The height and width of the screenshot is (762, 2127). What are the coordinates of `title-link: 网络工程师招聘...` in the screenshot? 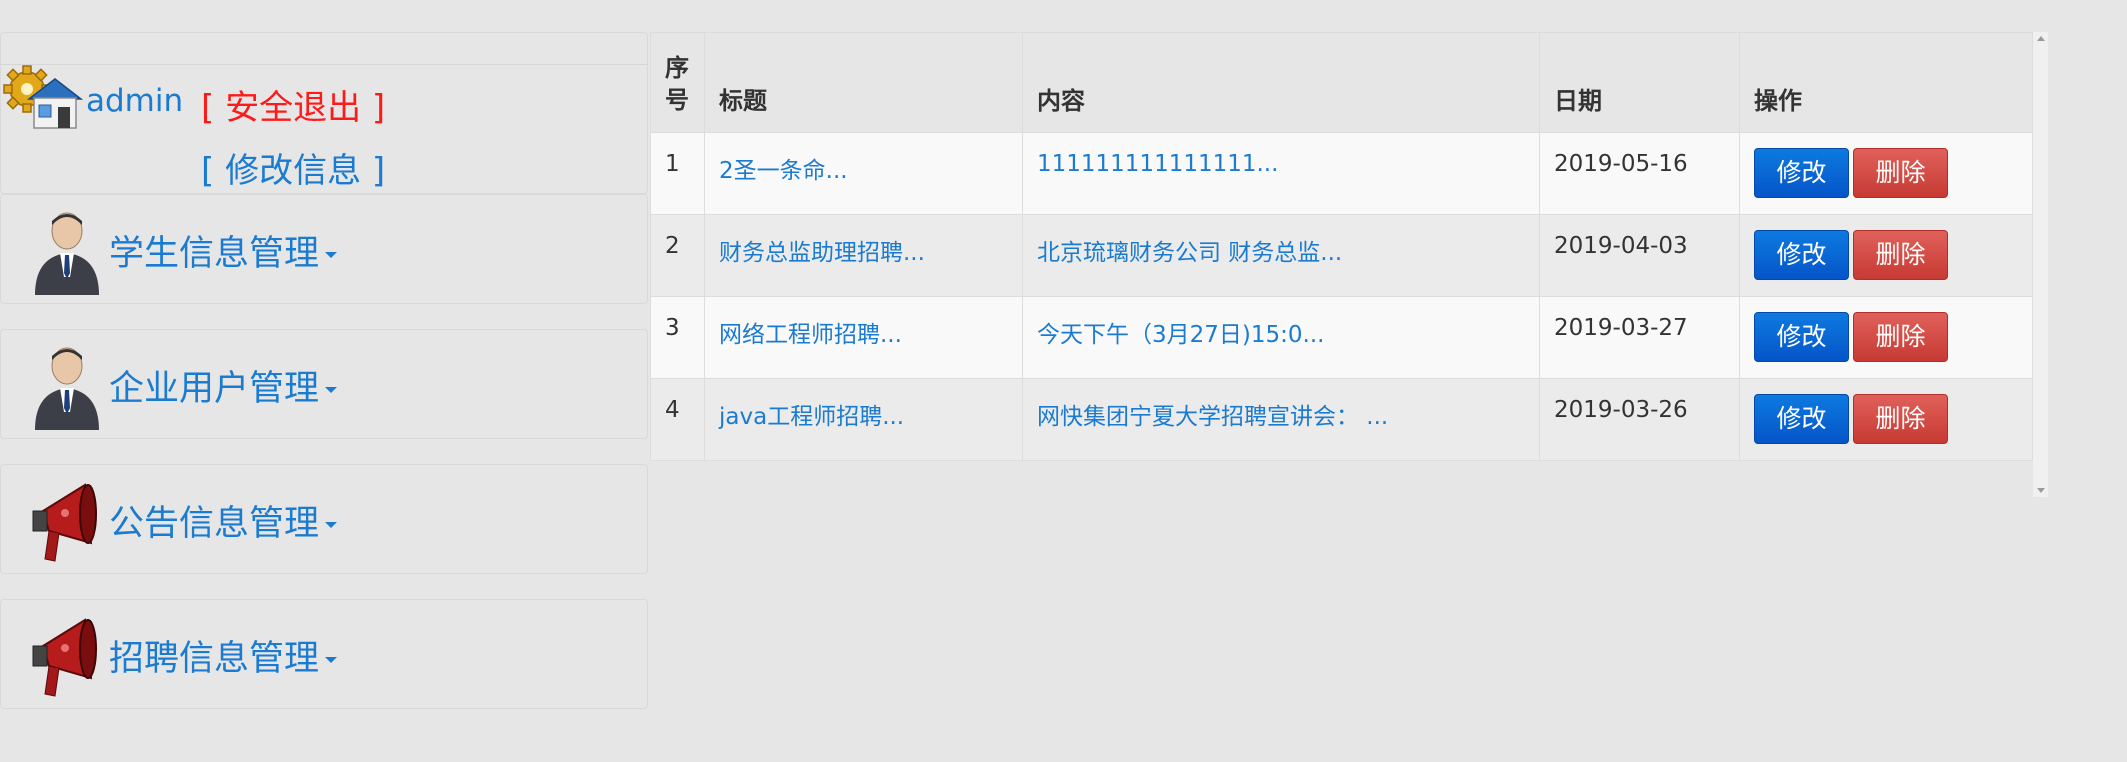 It's located at (810, 335).